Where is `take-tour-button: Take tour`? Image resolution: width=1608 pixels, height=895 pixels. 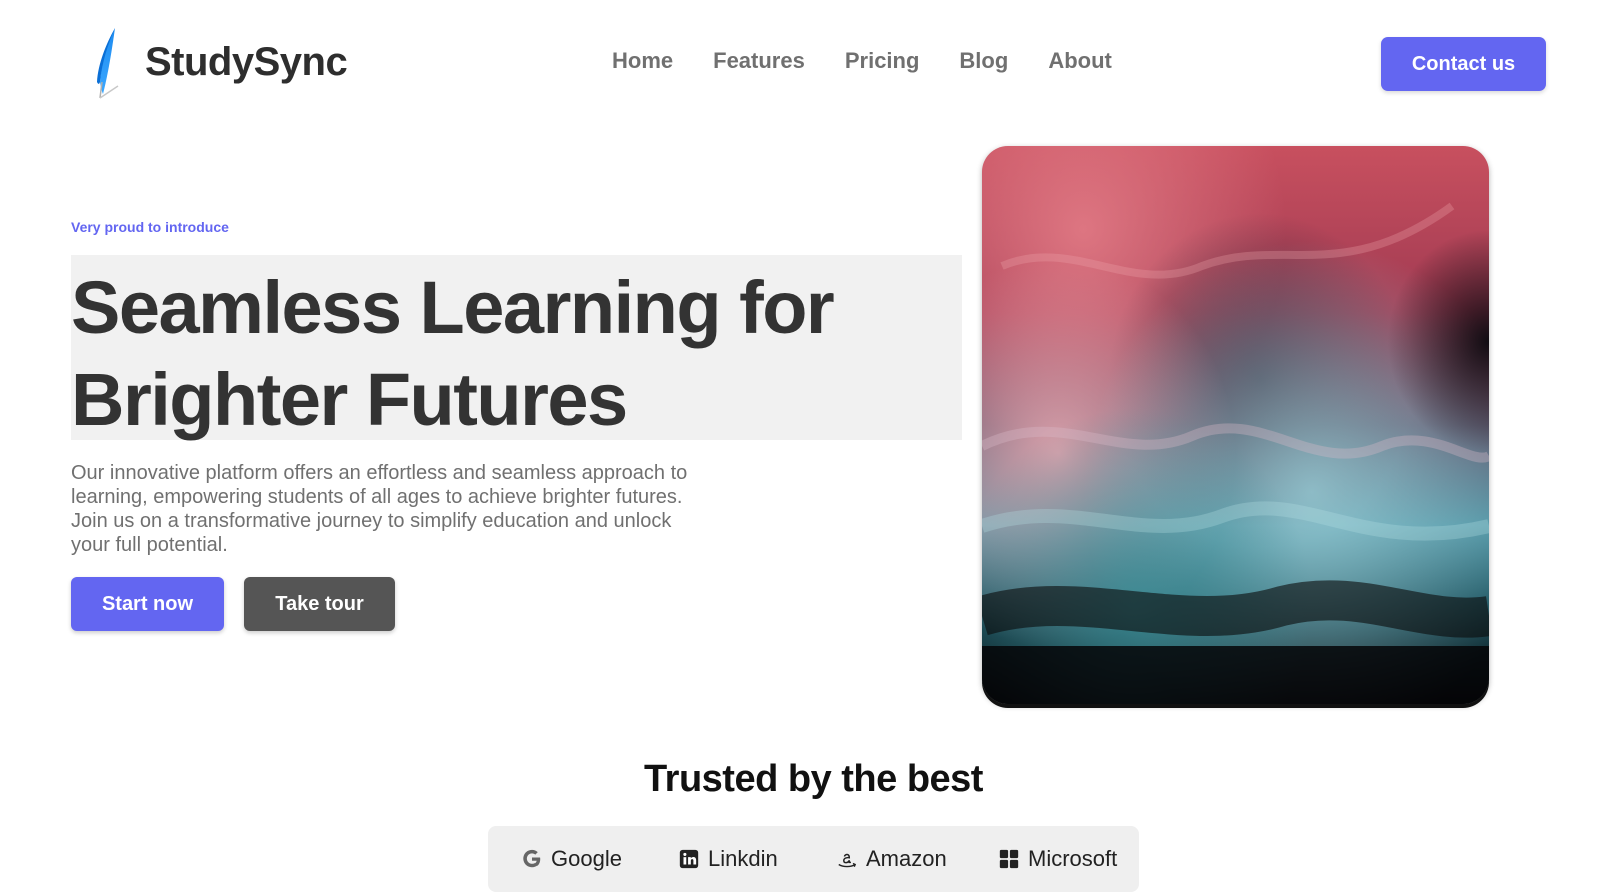
take-tour-button: Take tour is located at coordinates (319, 604).